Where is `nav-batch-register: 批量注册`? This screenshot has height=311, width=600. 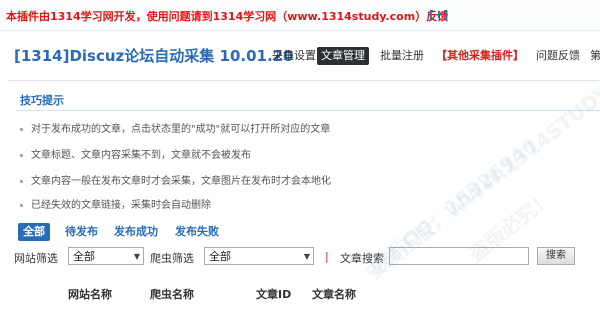
nav-batch-register: 批量注册 is located at coordinates (402, 56).